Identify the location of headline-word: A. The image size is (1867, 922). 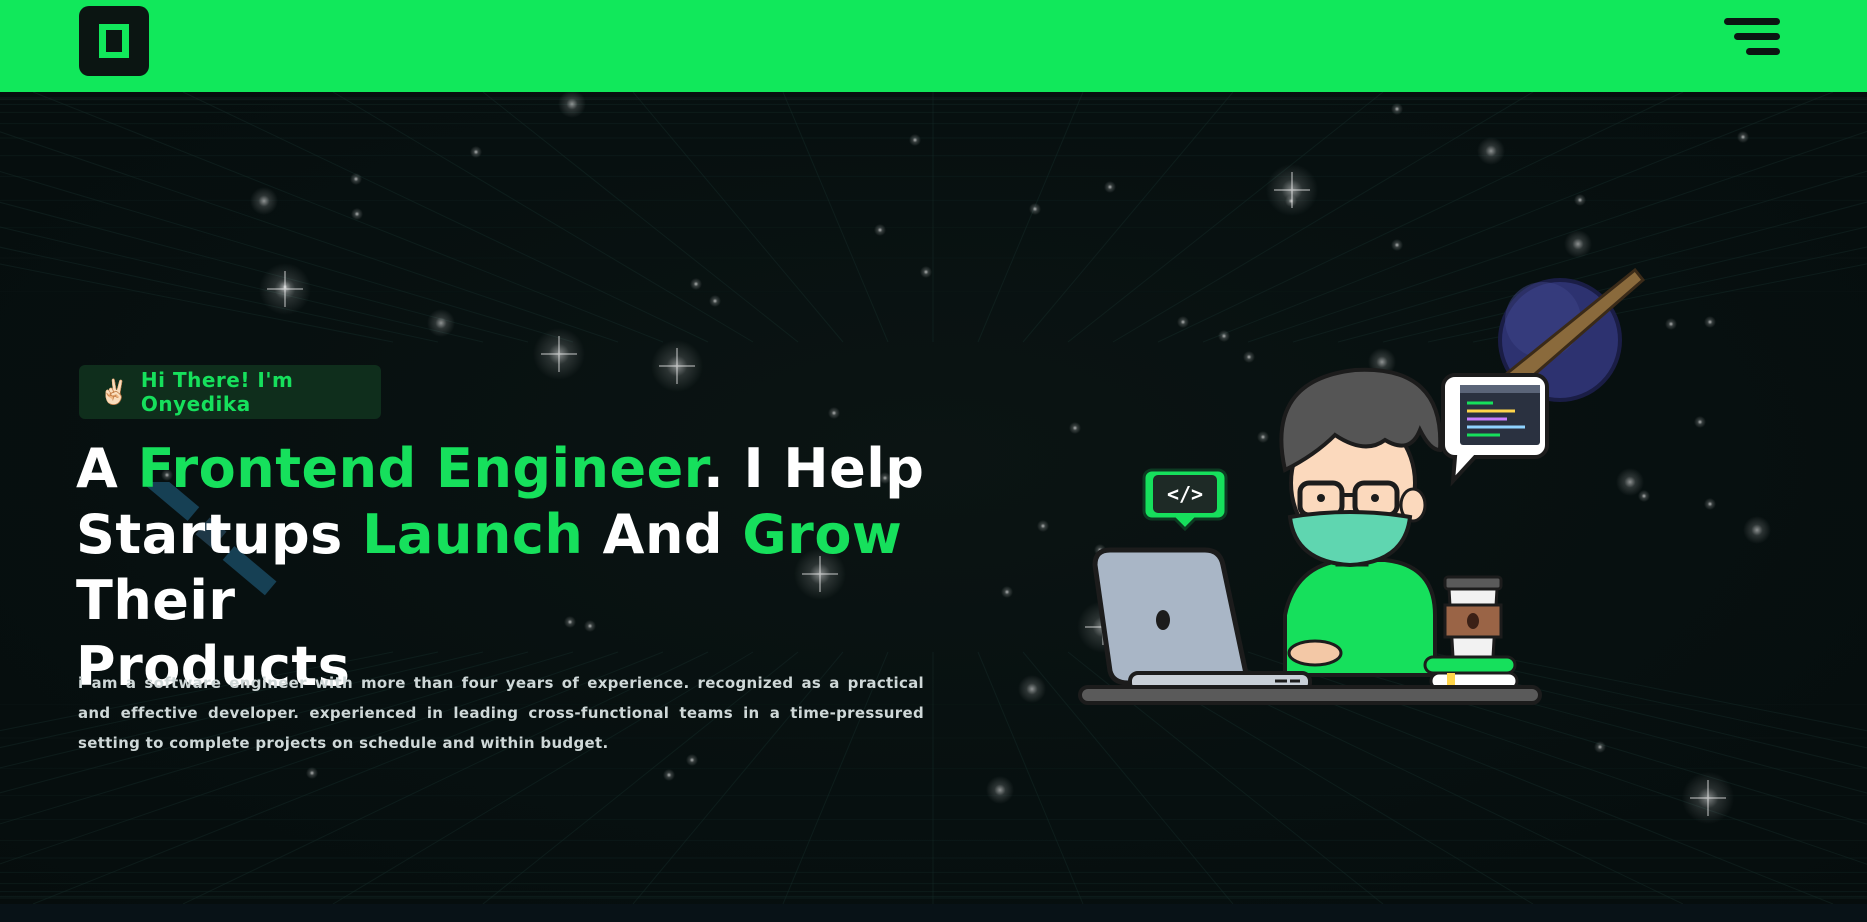
(97, 468).